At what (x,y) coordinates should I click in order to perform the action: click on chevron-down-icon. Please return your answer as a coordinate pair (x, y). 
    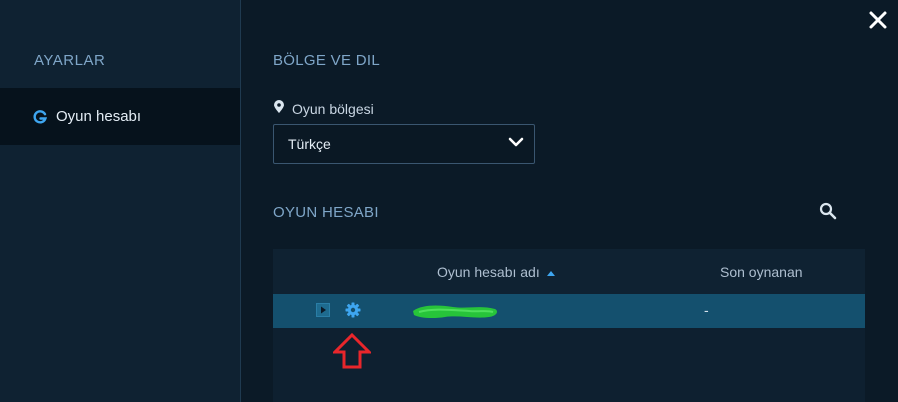
    Looking at the image, I should click on (516, 144).